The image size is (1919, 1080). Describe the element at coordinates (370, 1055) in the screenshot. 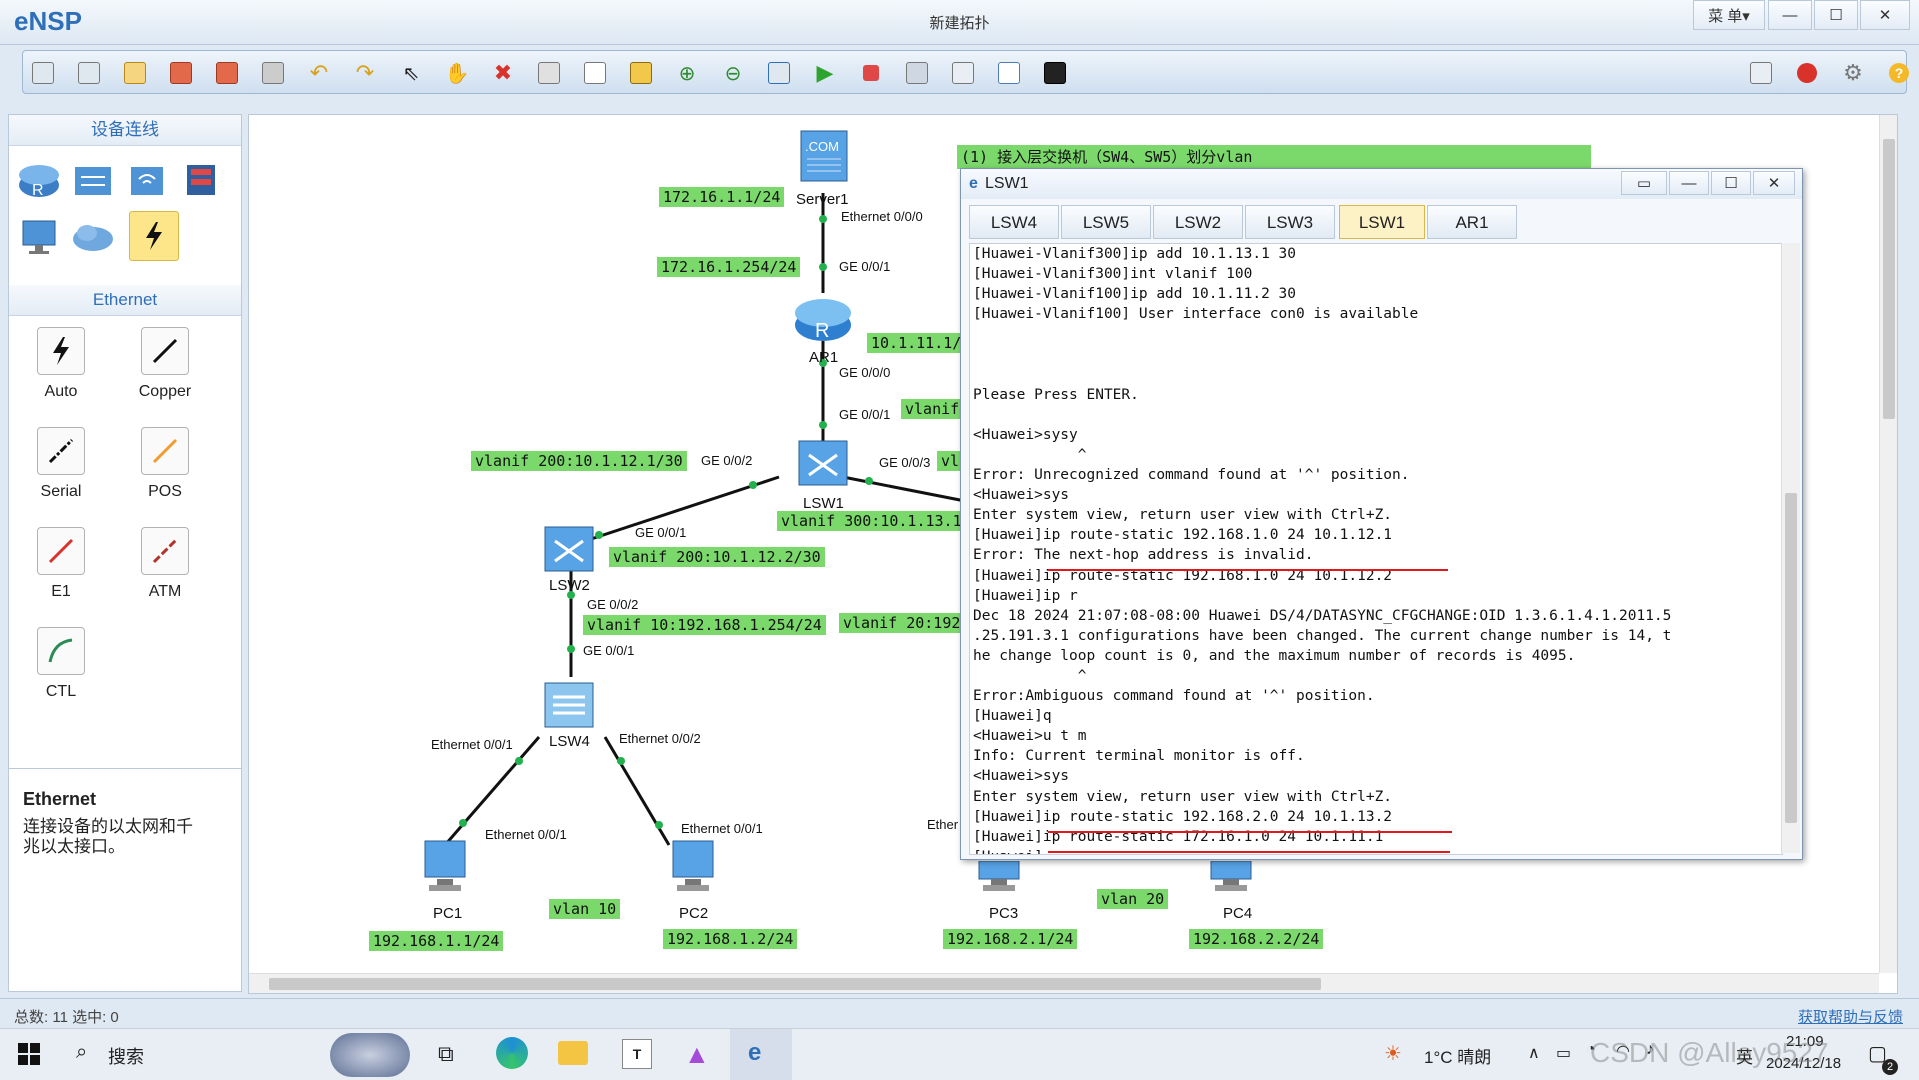

I see `wallpaper-widget-icon` at that location.